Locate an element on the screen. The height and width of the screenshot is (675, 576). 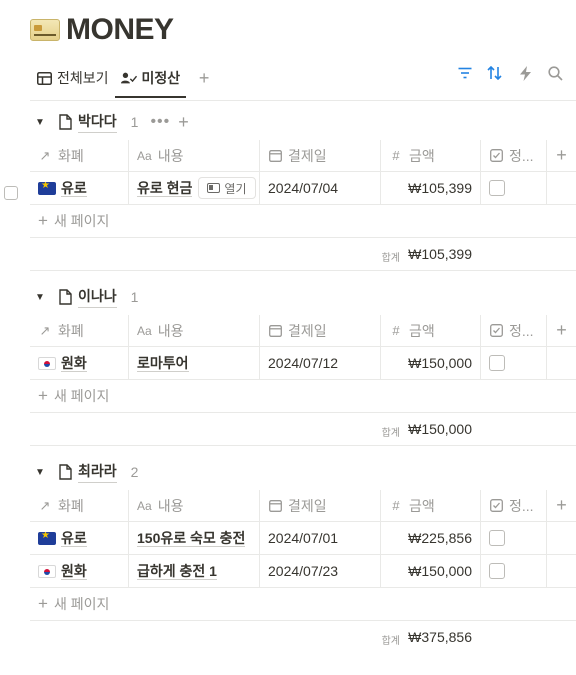
sum-row: 합계 ₩375,856 is located at coordinates (303, 637).